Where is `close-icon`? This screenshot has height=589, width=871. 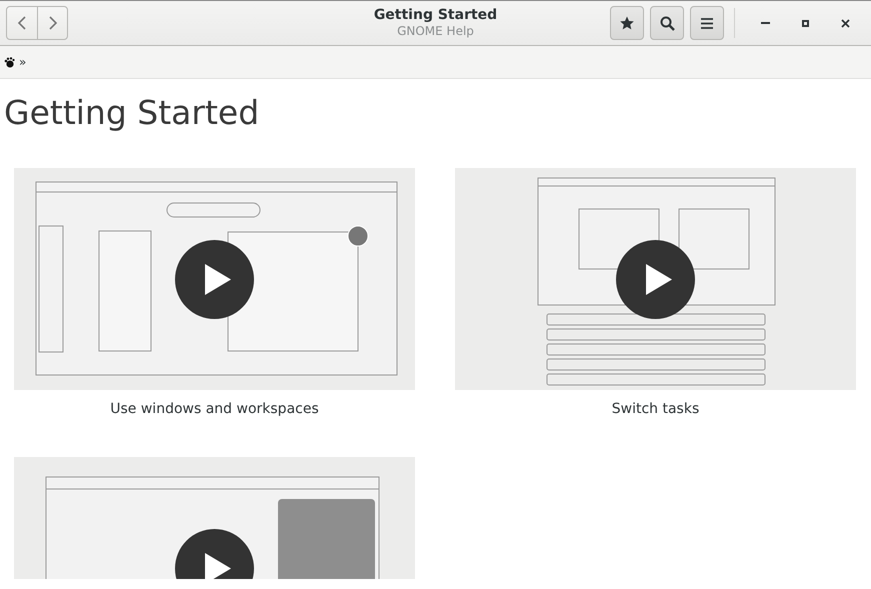
close-icon is located at coordinates (845, 23).